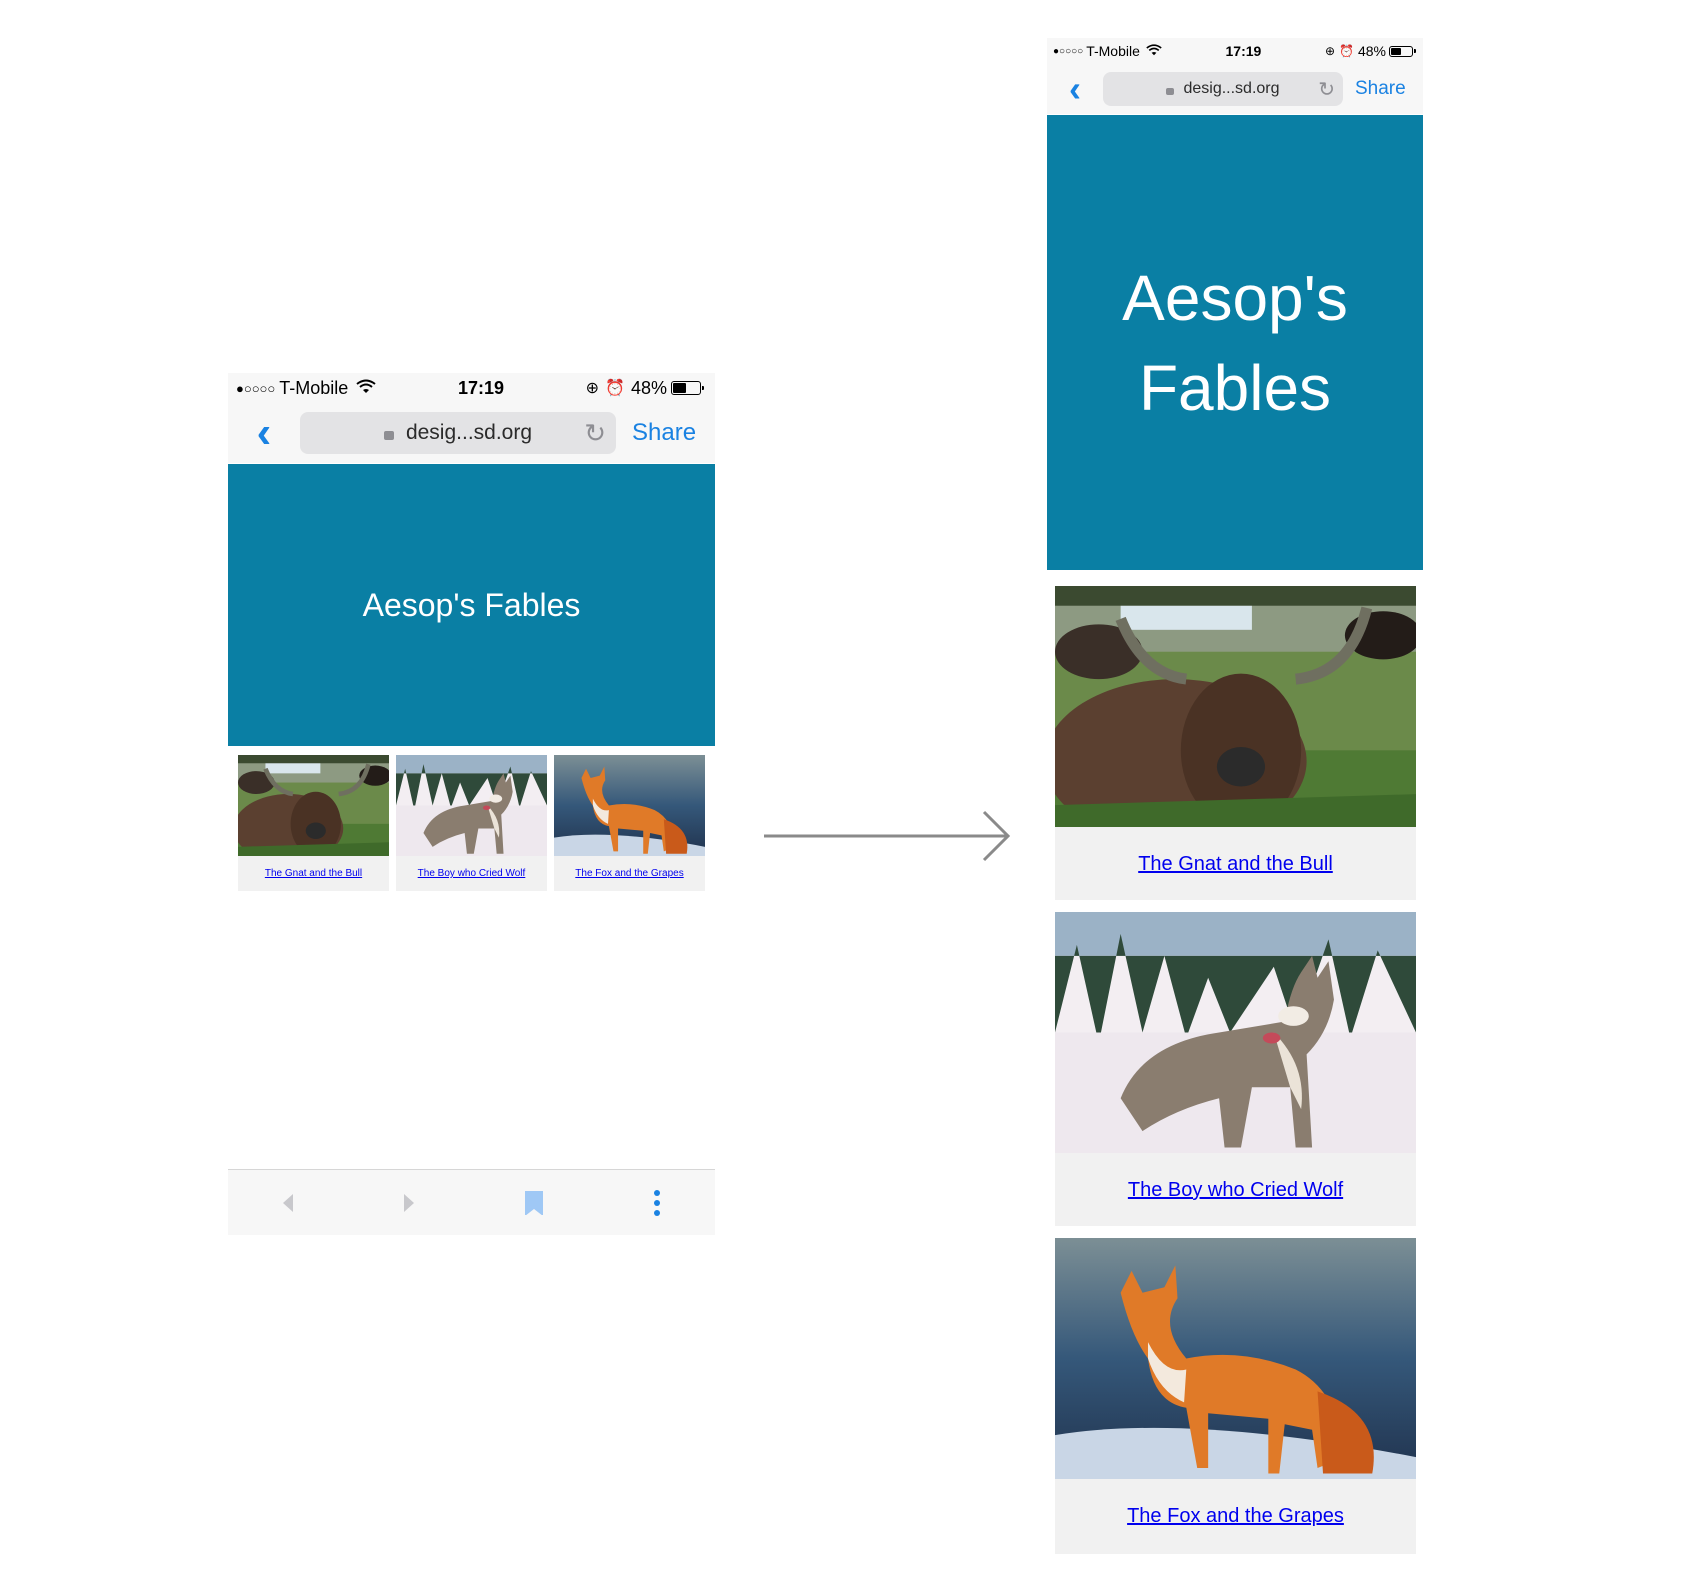 Image resolution: width=1688 pixels, height=1578 pixels. What do you see at coordinates (409, 1202) in the screenshot?
I see `forward-arrow-icon` at bounding box center [409, 1202].